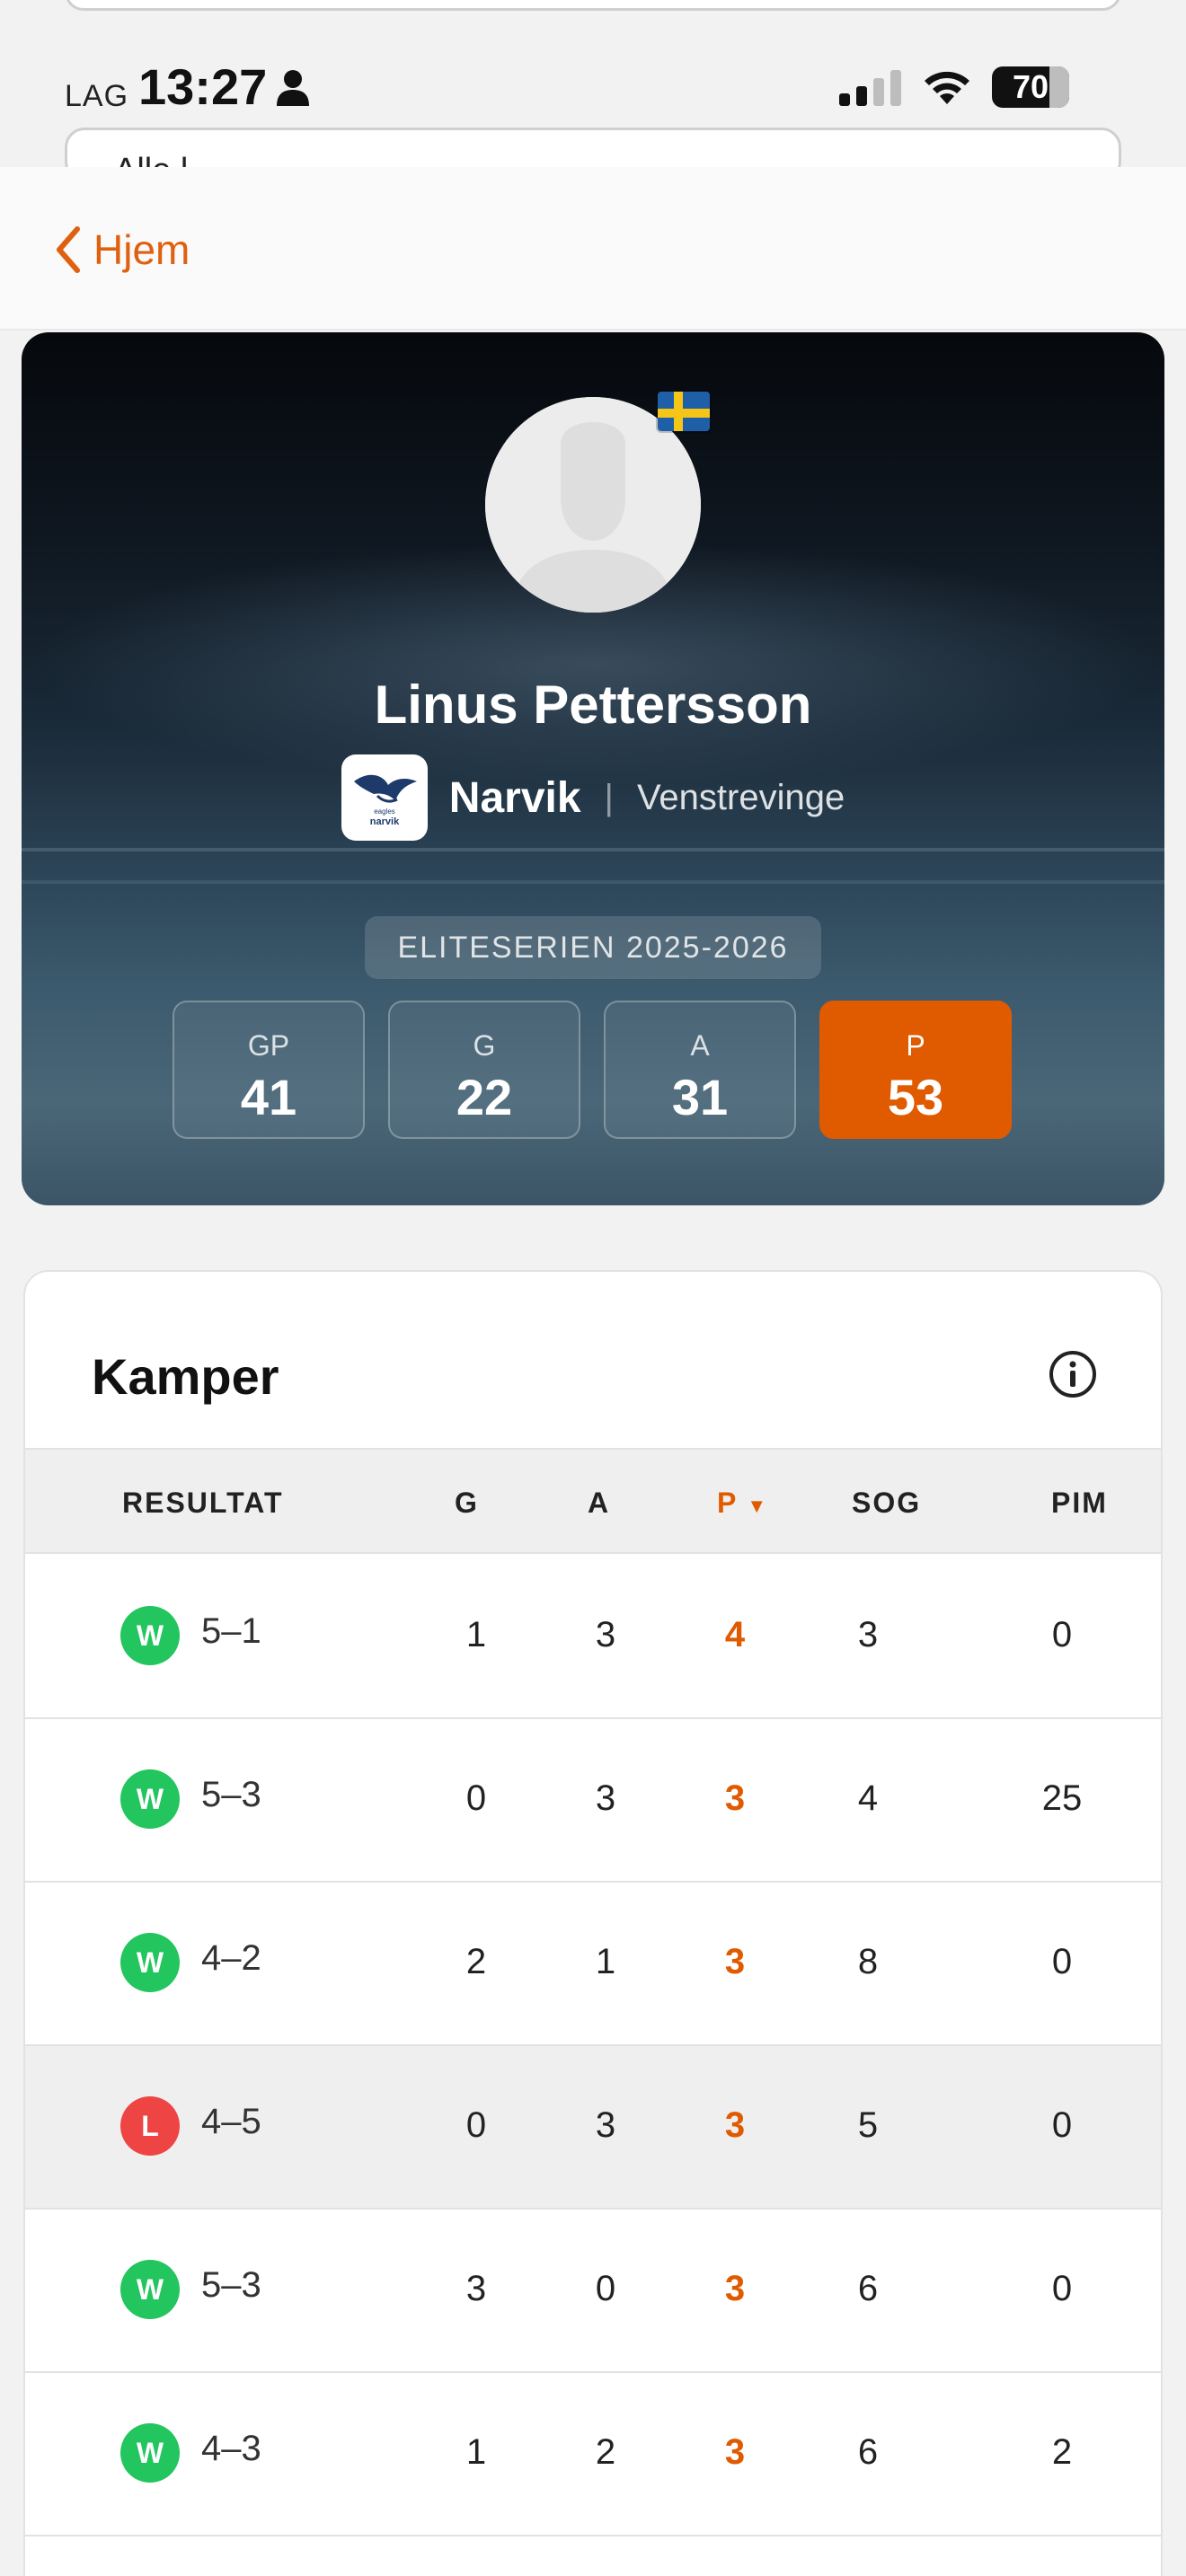 This screenshot has height=2576, width=1186. I want to click on cell-sog: 5, so click(868, 2125).